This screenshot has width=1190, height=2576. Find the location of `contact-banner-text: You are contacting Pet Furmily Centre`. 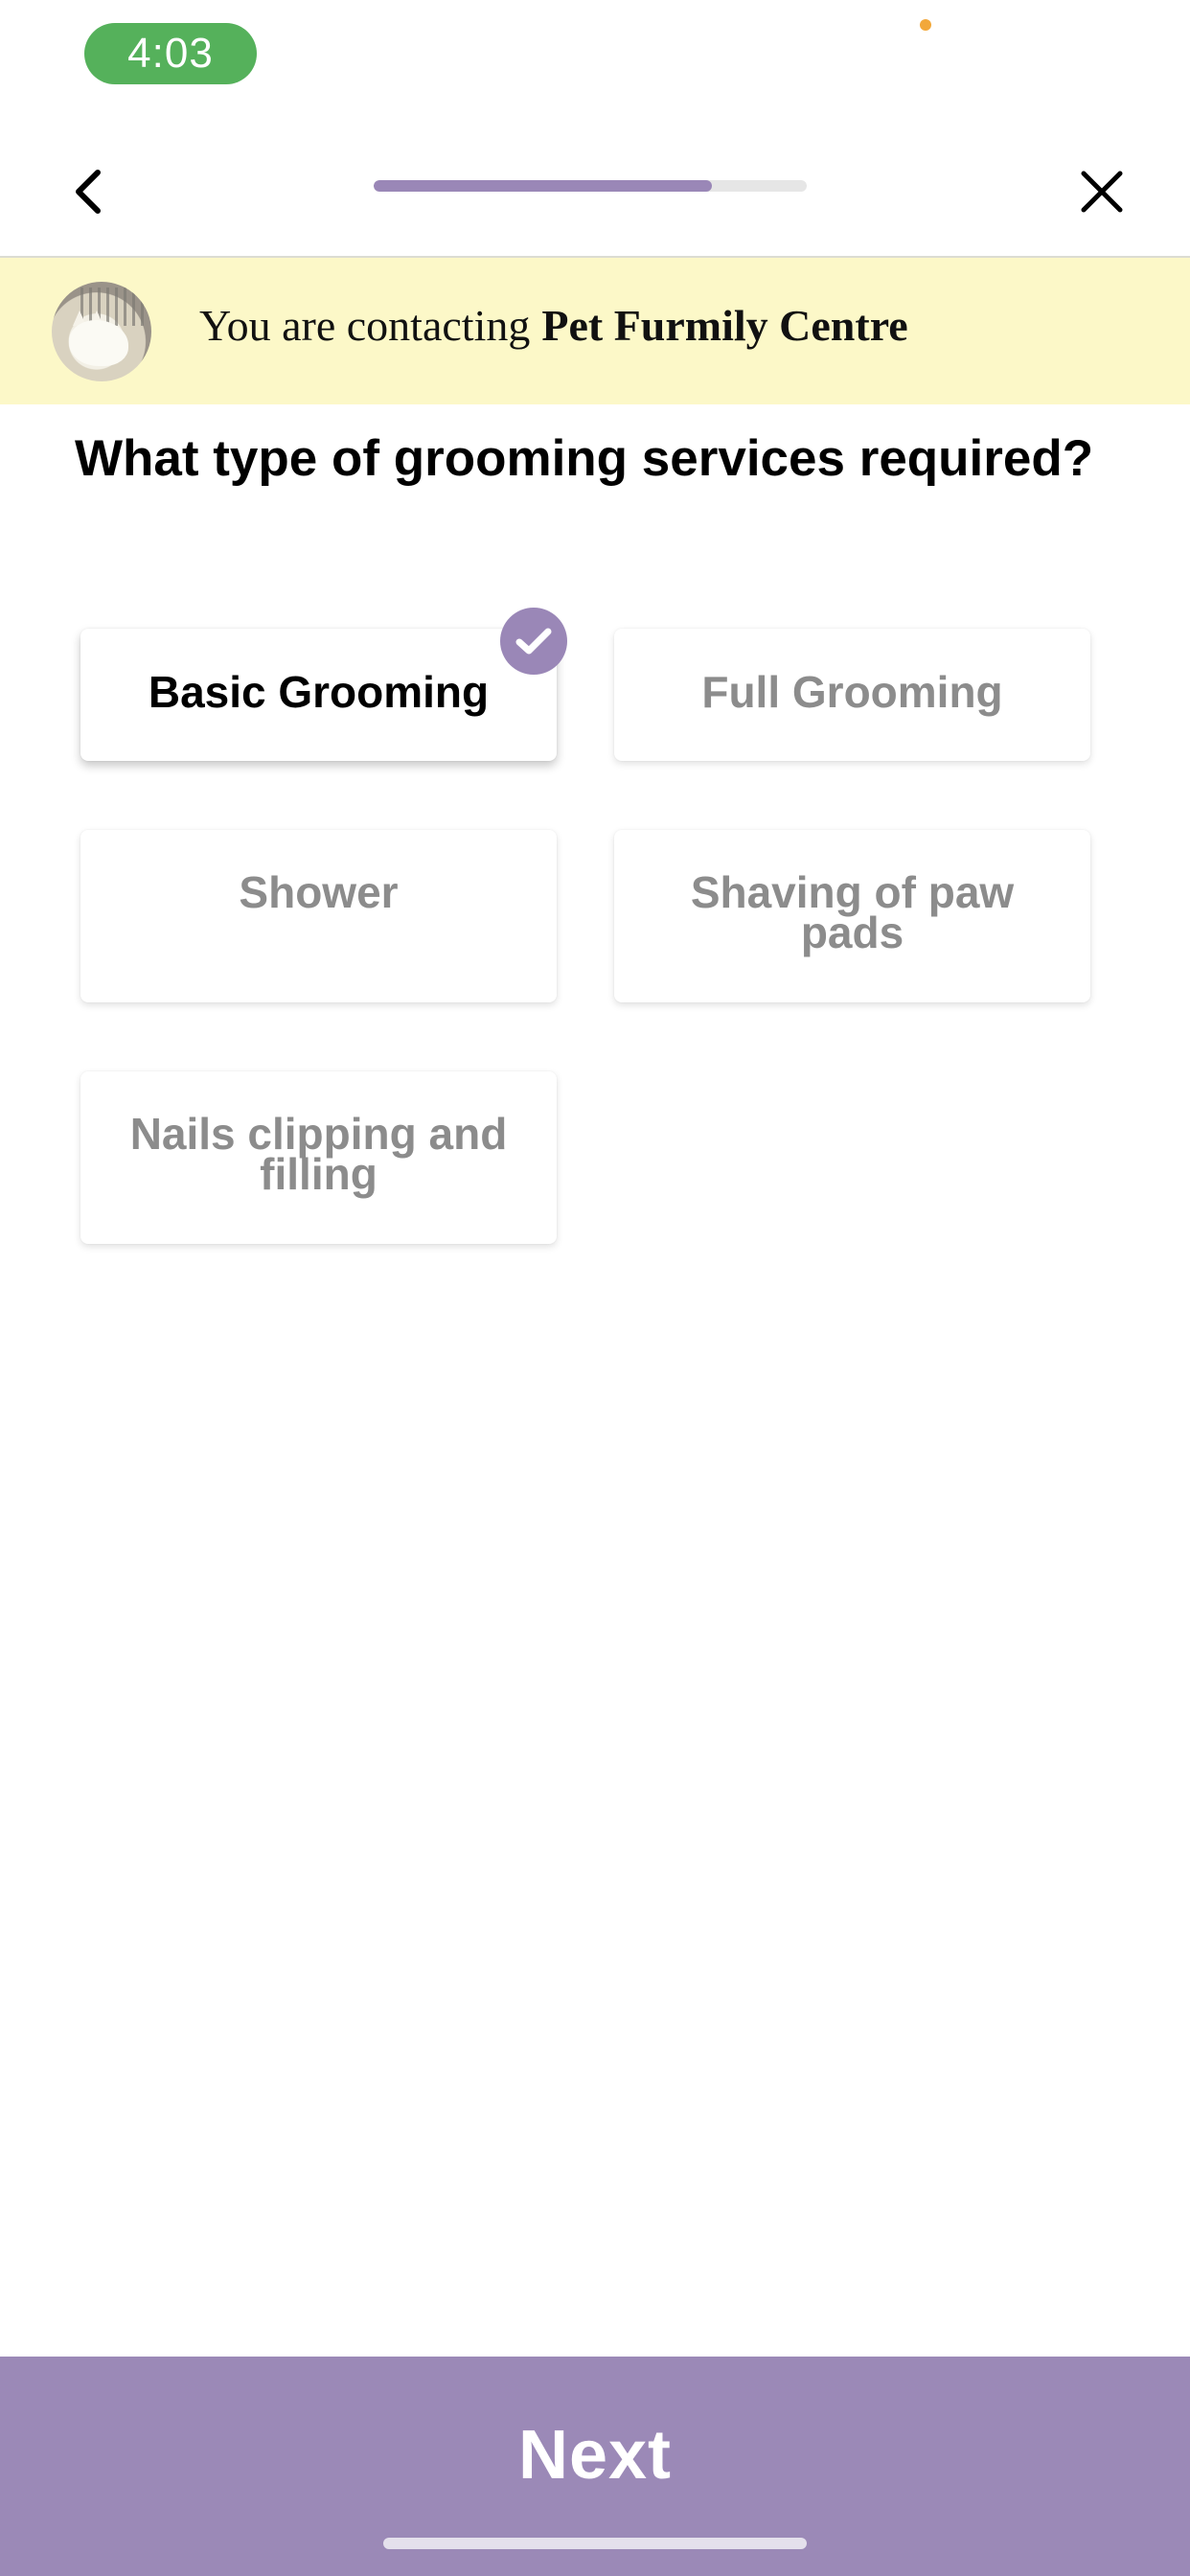

contact-banner-text: You are contacting Pet Furmily Centre is located at coordinates (554, 325).